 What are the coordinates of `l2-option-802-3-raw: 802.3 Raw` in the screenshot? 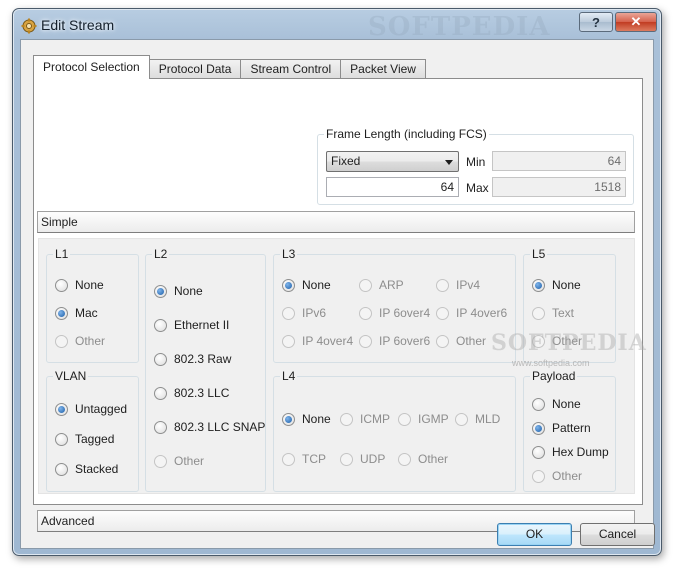 It's located at (192, 359).